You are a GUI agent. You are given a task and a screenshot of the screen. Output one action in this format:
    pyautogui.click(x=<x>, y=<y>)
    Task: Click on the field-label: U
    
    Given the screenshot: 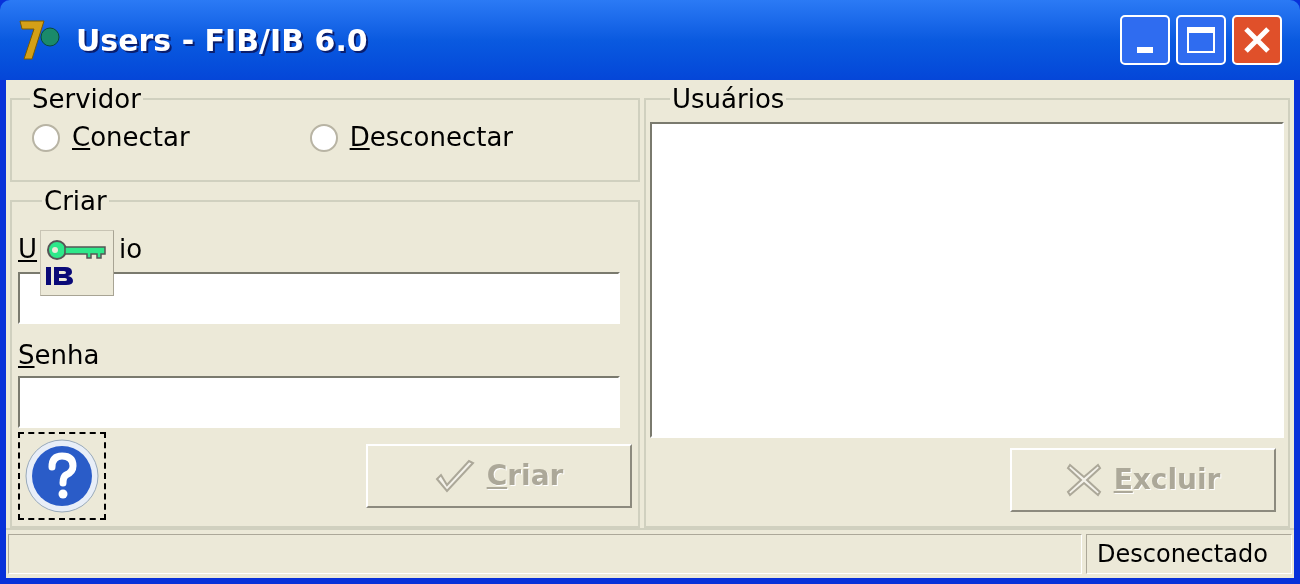 What is the action you would take?
    pyautogui.click(x=28, y=249)
    